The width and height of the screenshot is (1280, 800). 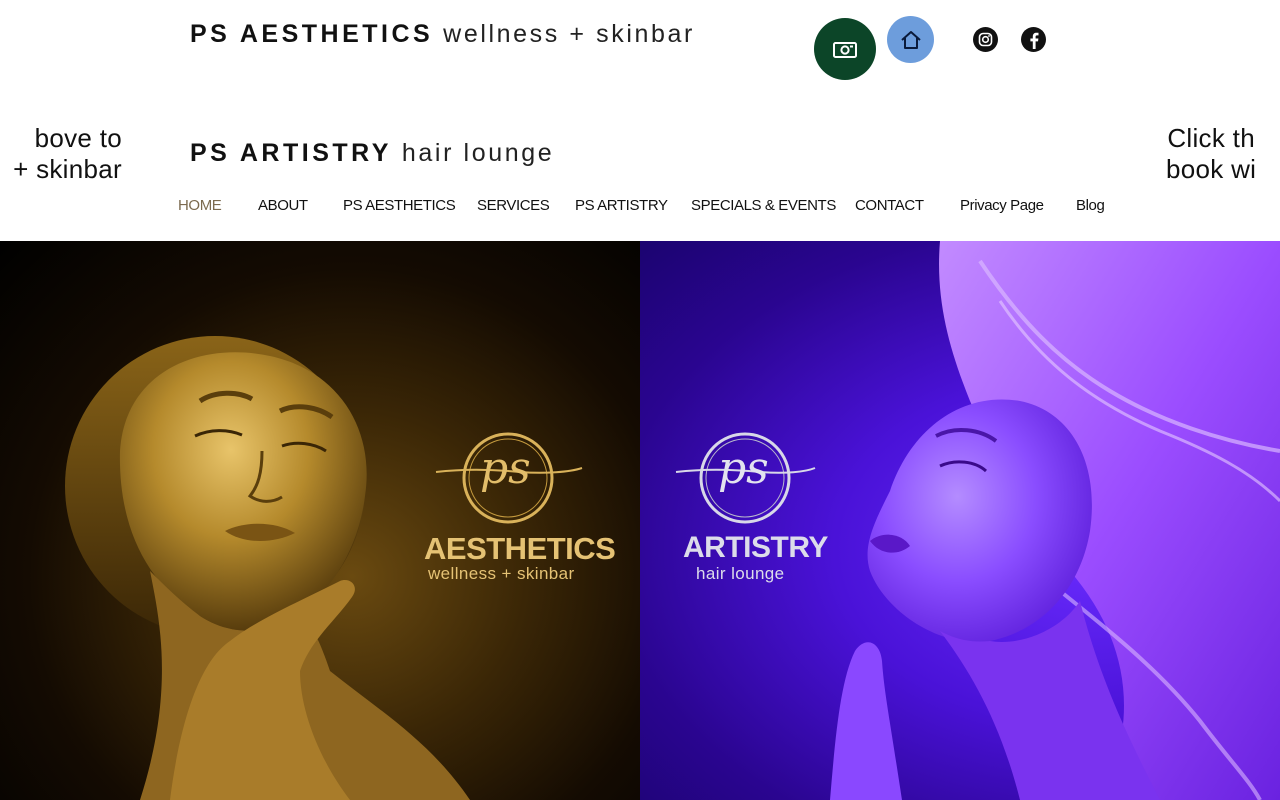 What do you see at coordinates (1211, 138) in the screenshot?
I see `marquee-right-line1: Click th` at bounding box center [1211, 138].